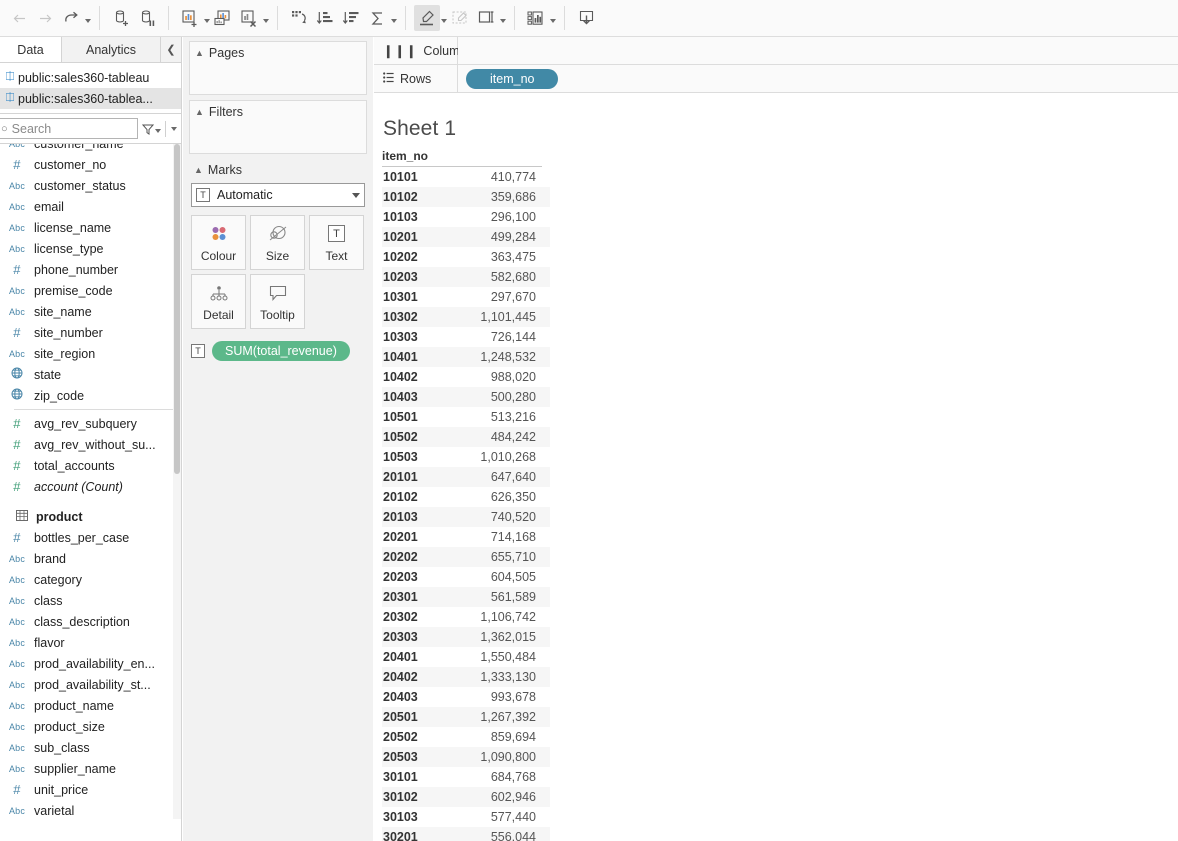 The image size is (1178, 841). I want to click on table-row: 10101 410,774, so click(466, 177).